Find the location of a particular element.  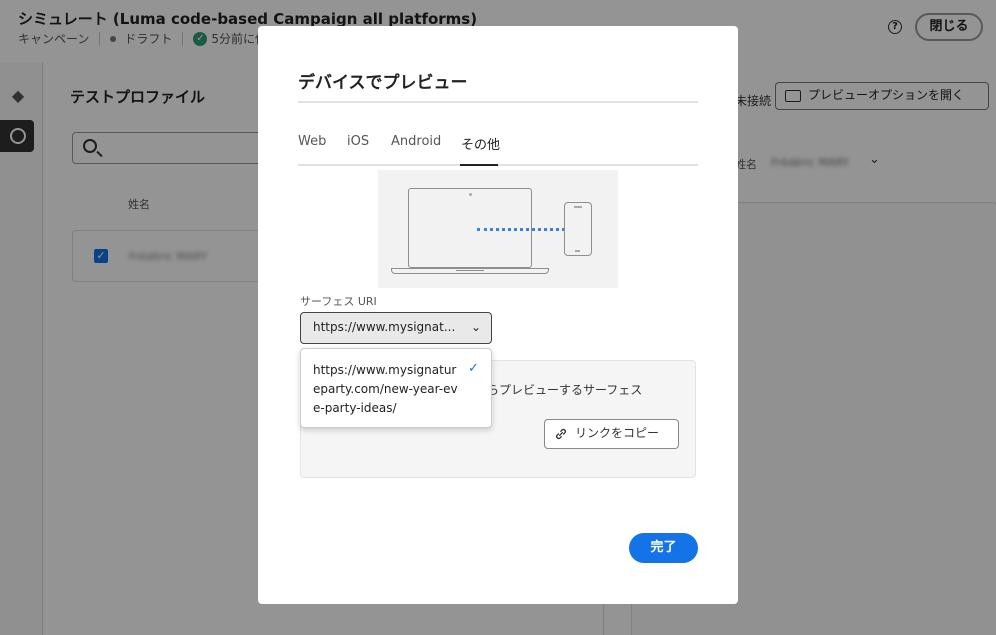

device-illustration is located at coordinates (498, 229).